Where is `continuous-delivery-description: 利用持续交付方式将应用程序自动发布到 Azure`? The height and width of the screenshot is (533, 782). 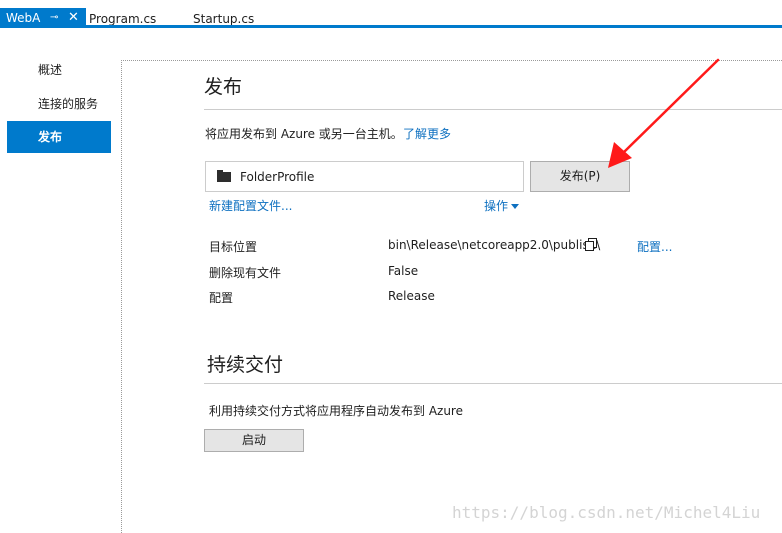
continuous-delivery-description: 利用持续交付方式将应用程序自动发布到 Azure is located at coordinates (336, 411).